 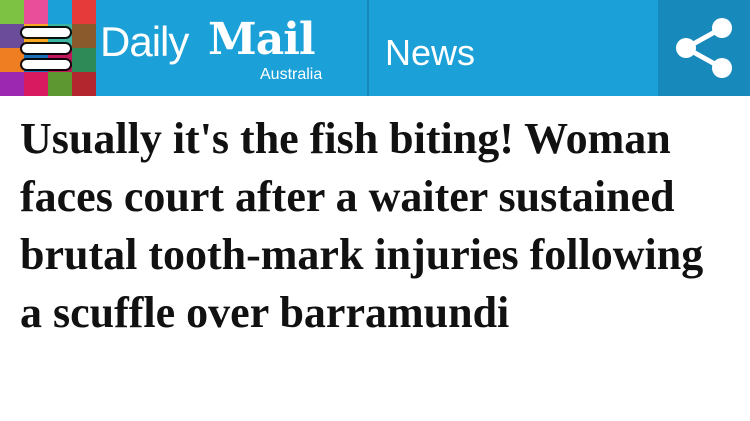 I want to click on logo-daily-text: Daily, so click(x=144, y=41).